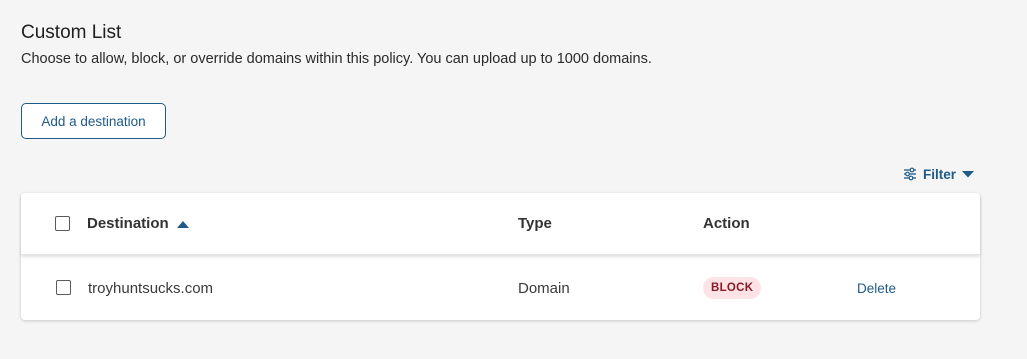  What do you see at coordinates (910, 174) in the screenshot?
I see `sliders-icon` at bounding box center [910, 174].